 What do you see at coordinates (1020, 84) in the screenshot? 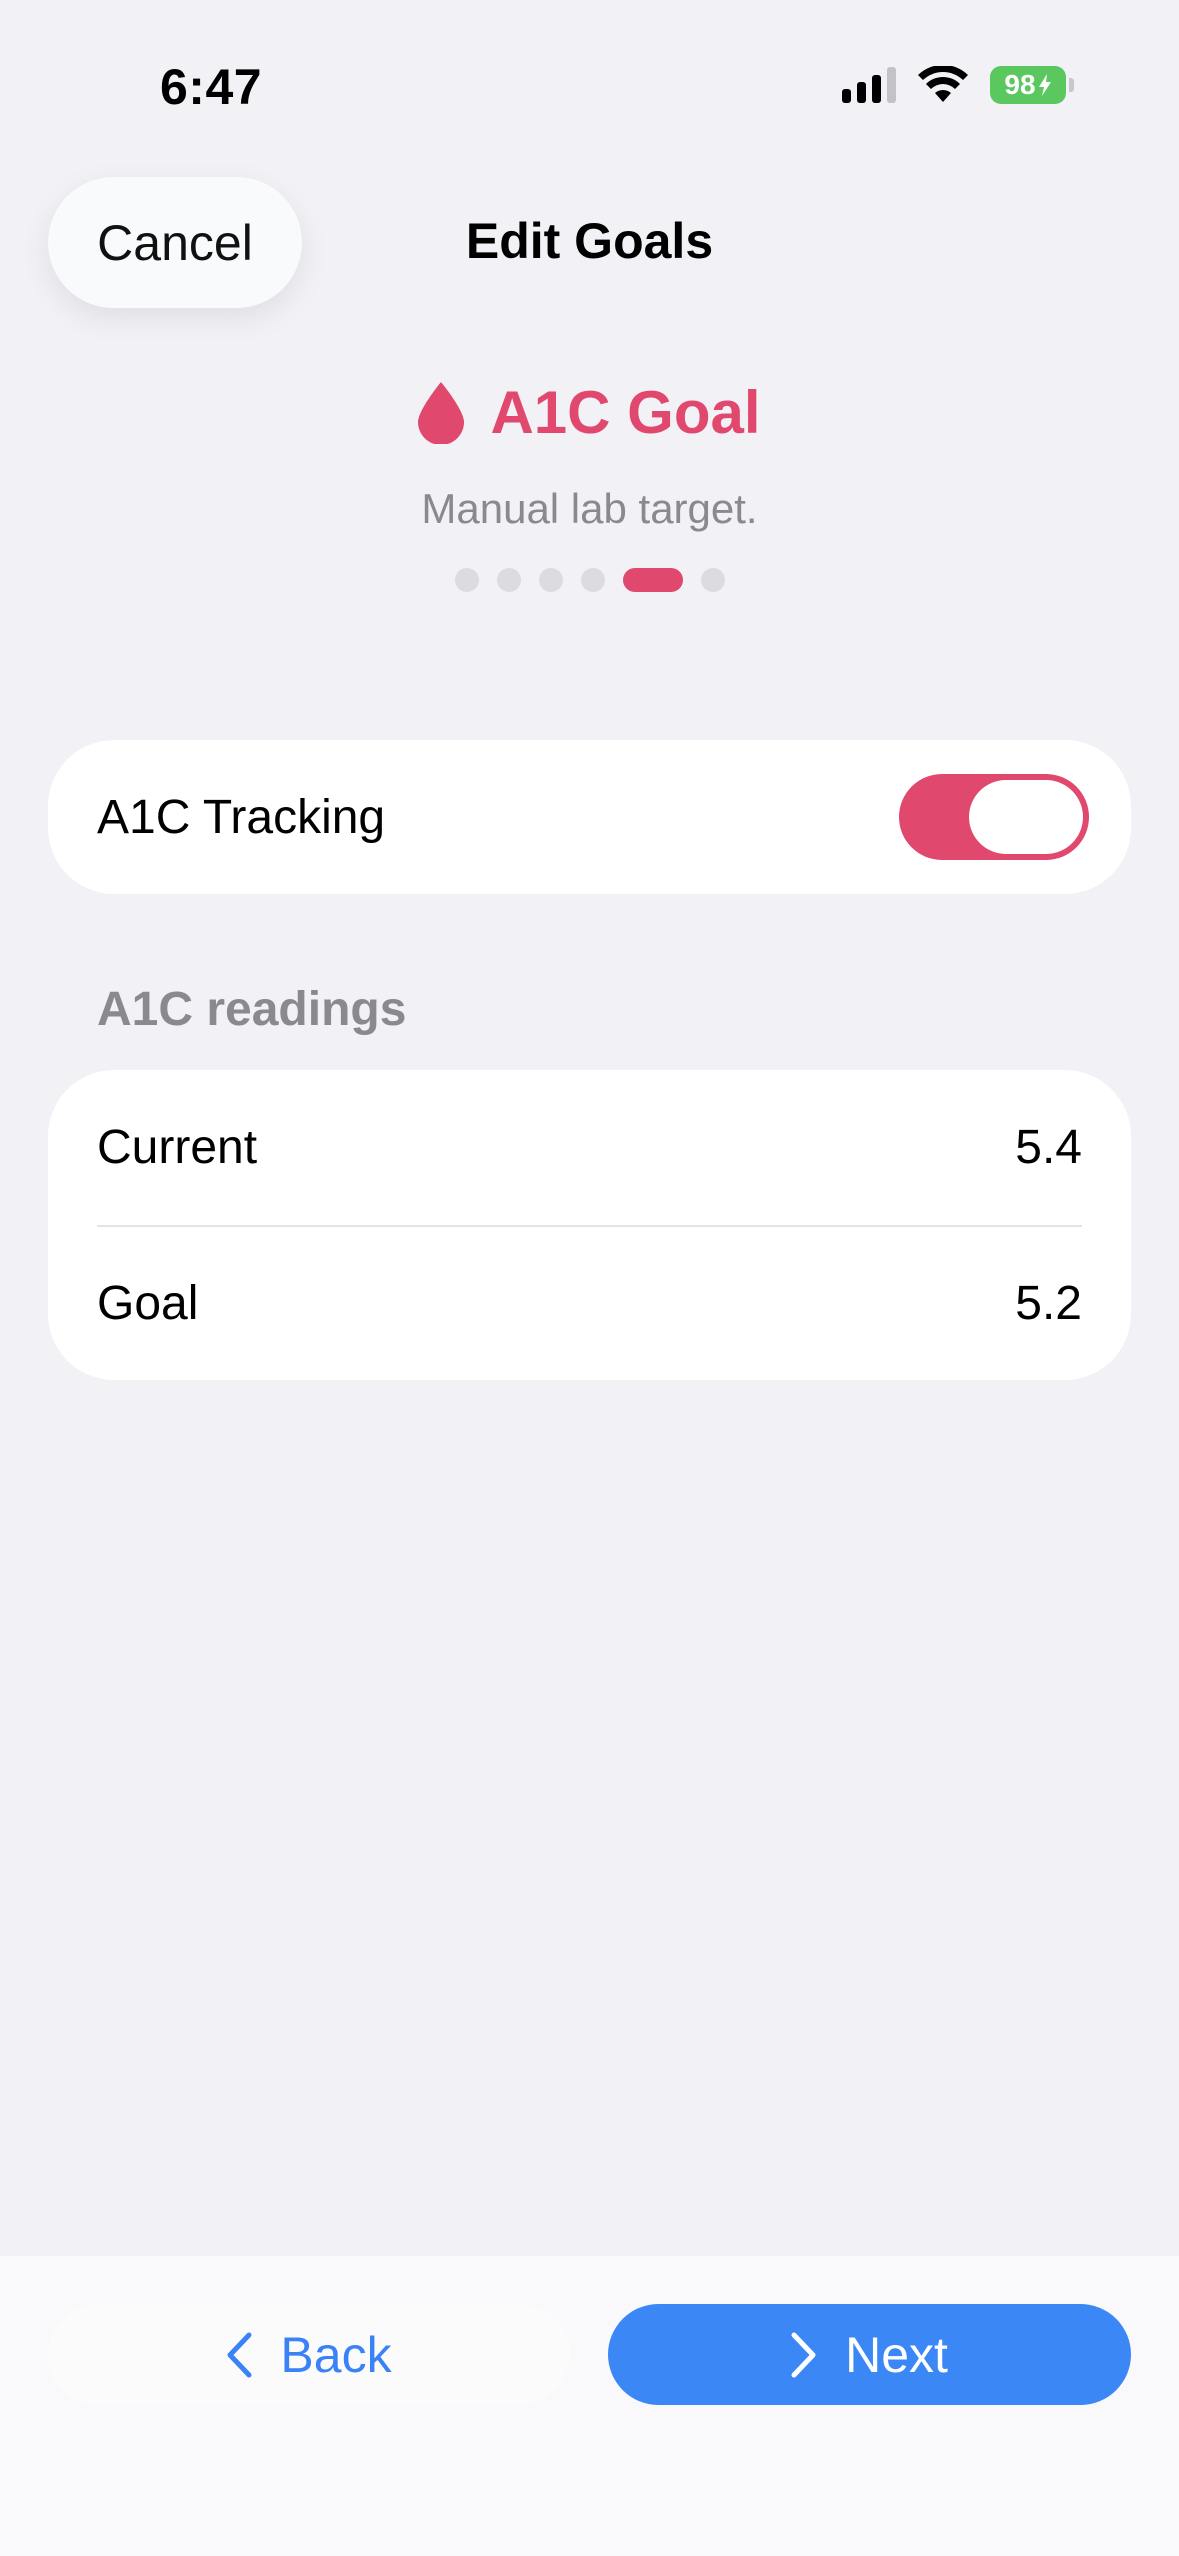
I see `battery-level: 98` at bounding box center [1020, 84].